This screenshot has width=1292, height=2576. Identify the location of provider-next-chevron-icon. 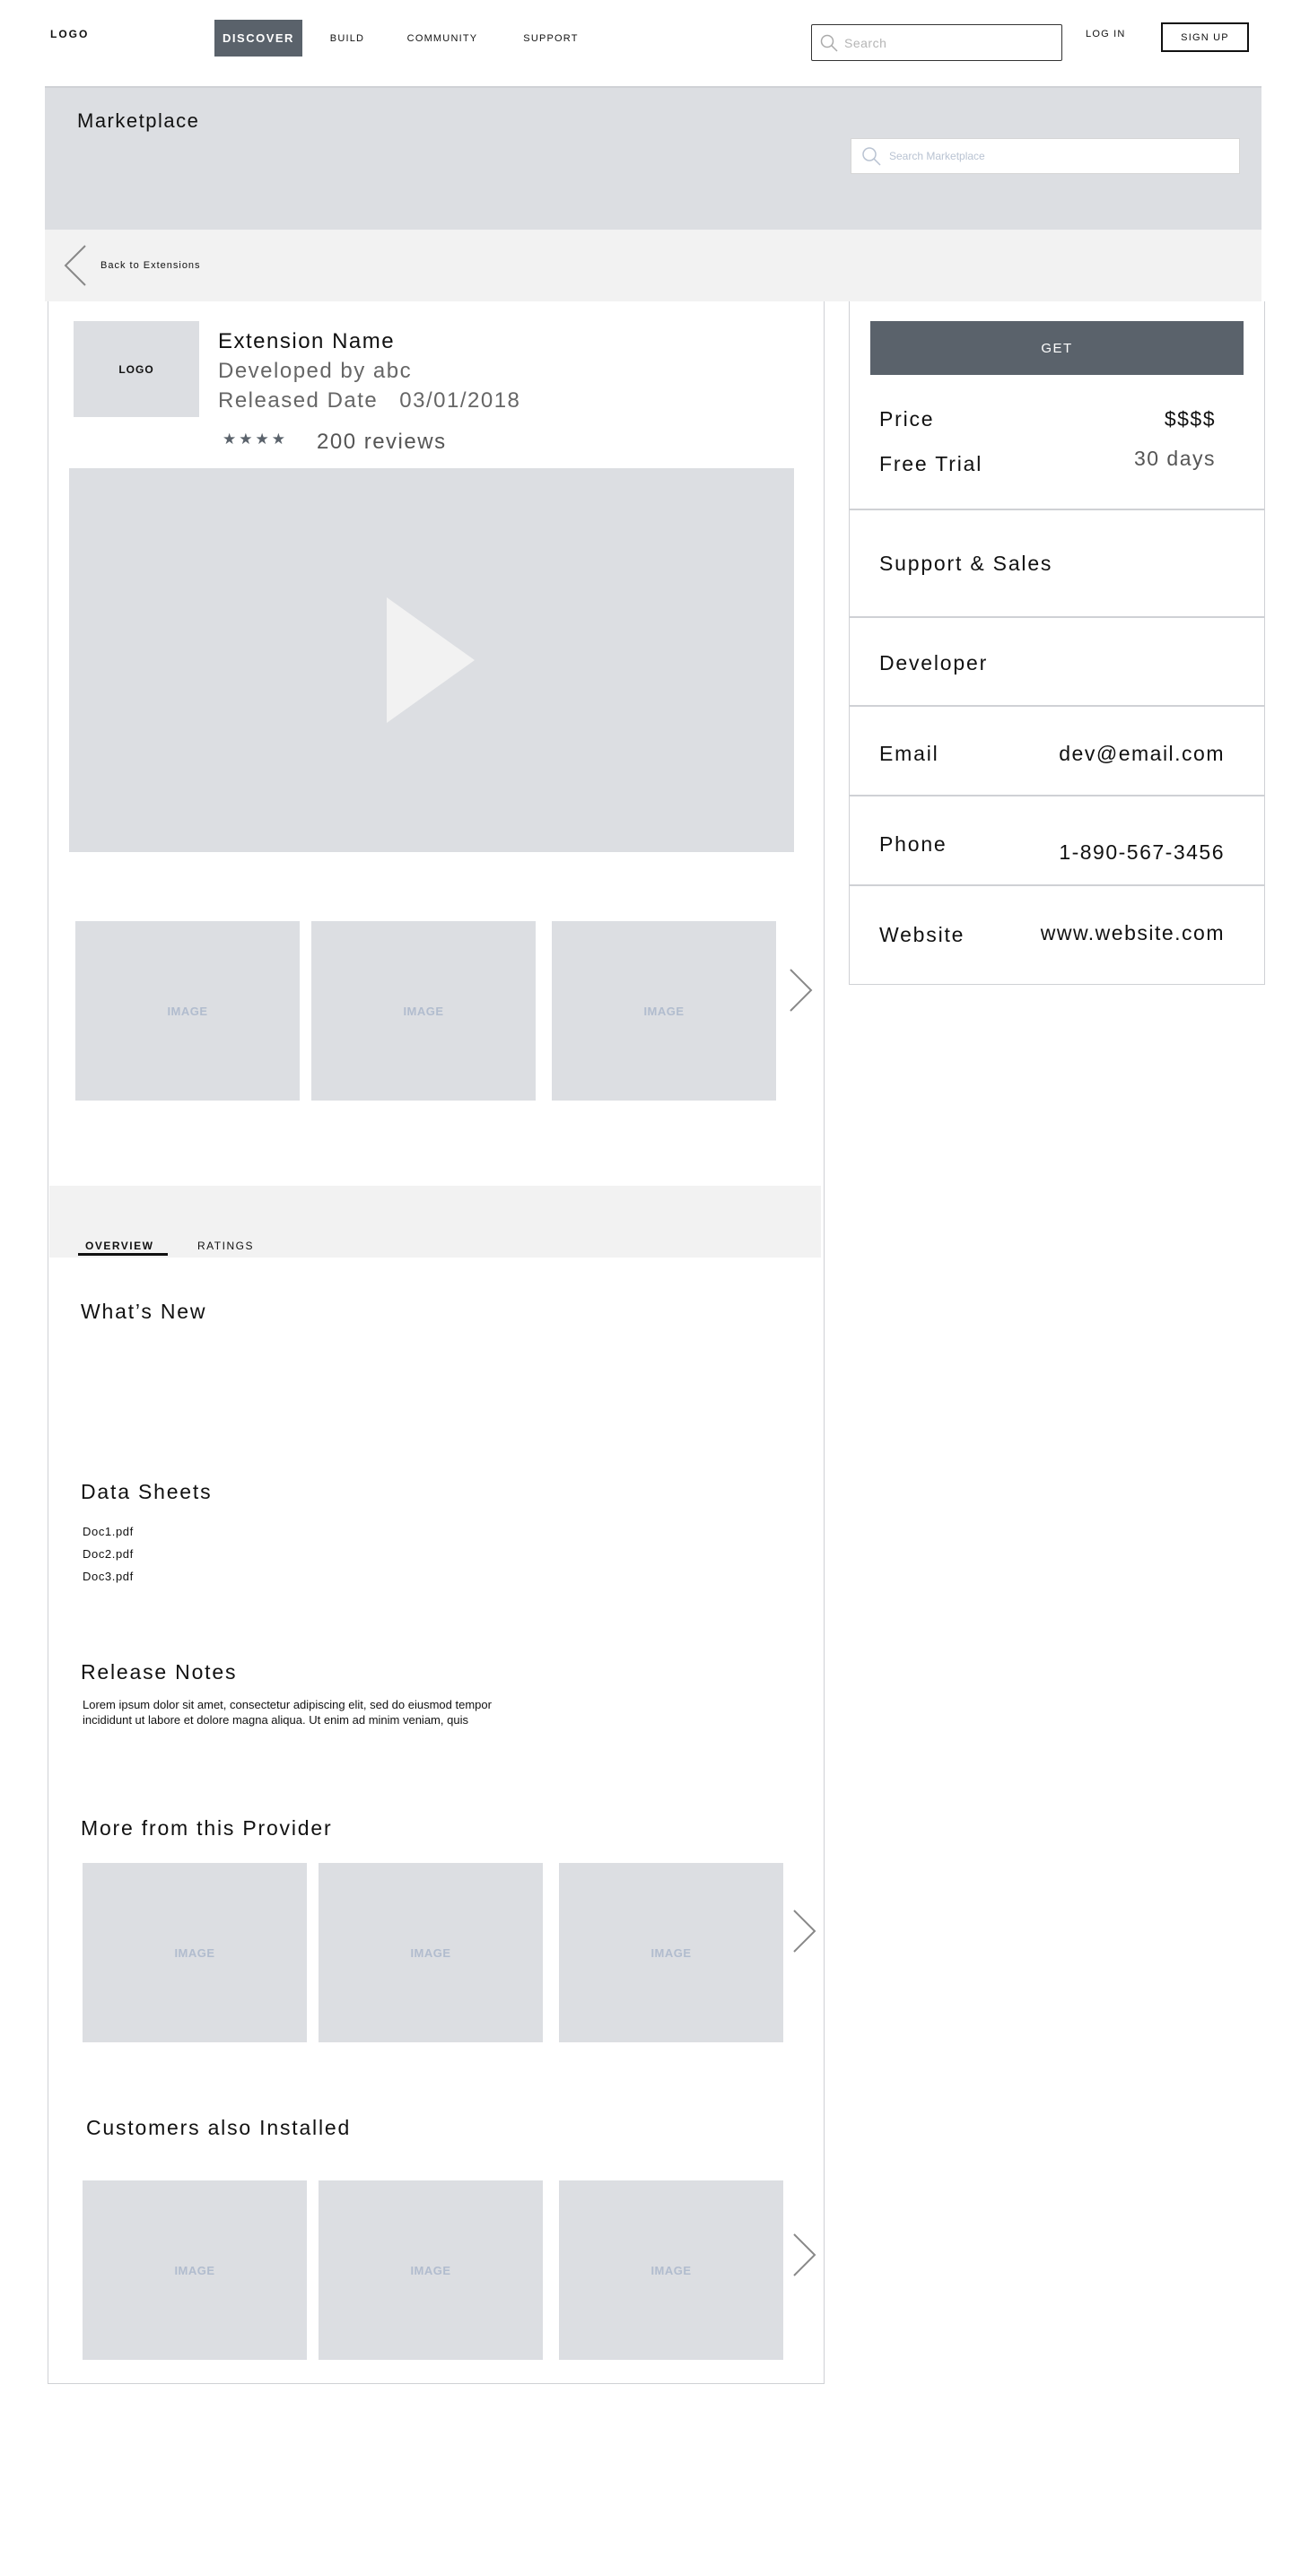
(804, 1931).